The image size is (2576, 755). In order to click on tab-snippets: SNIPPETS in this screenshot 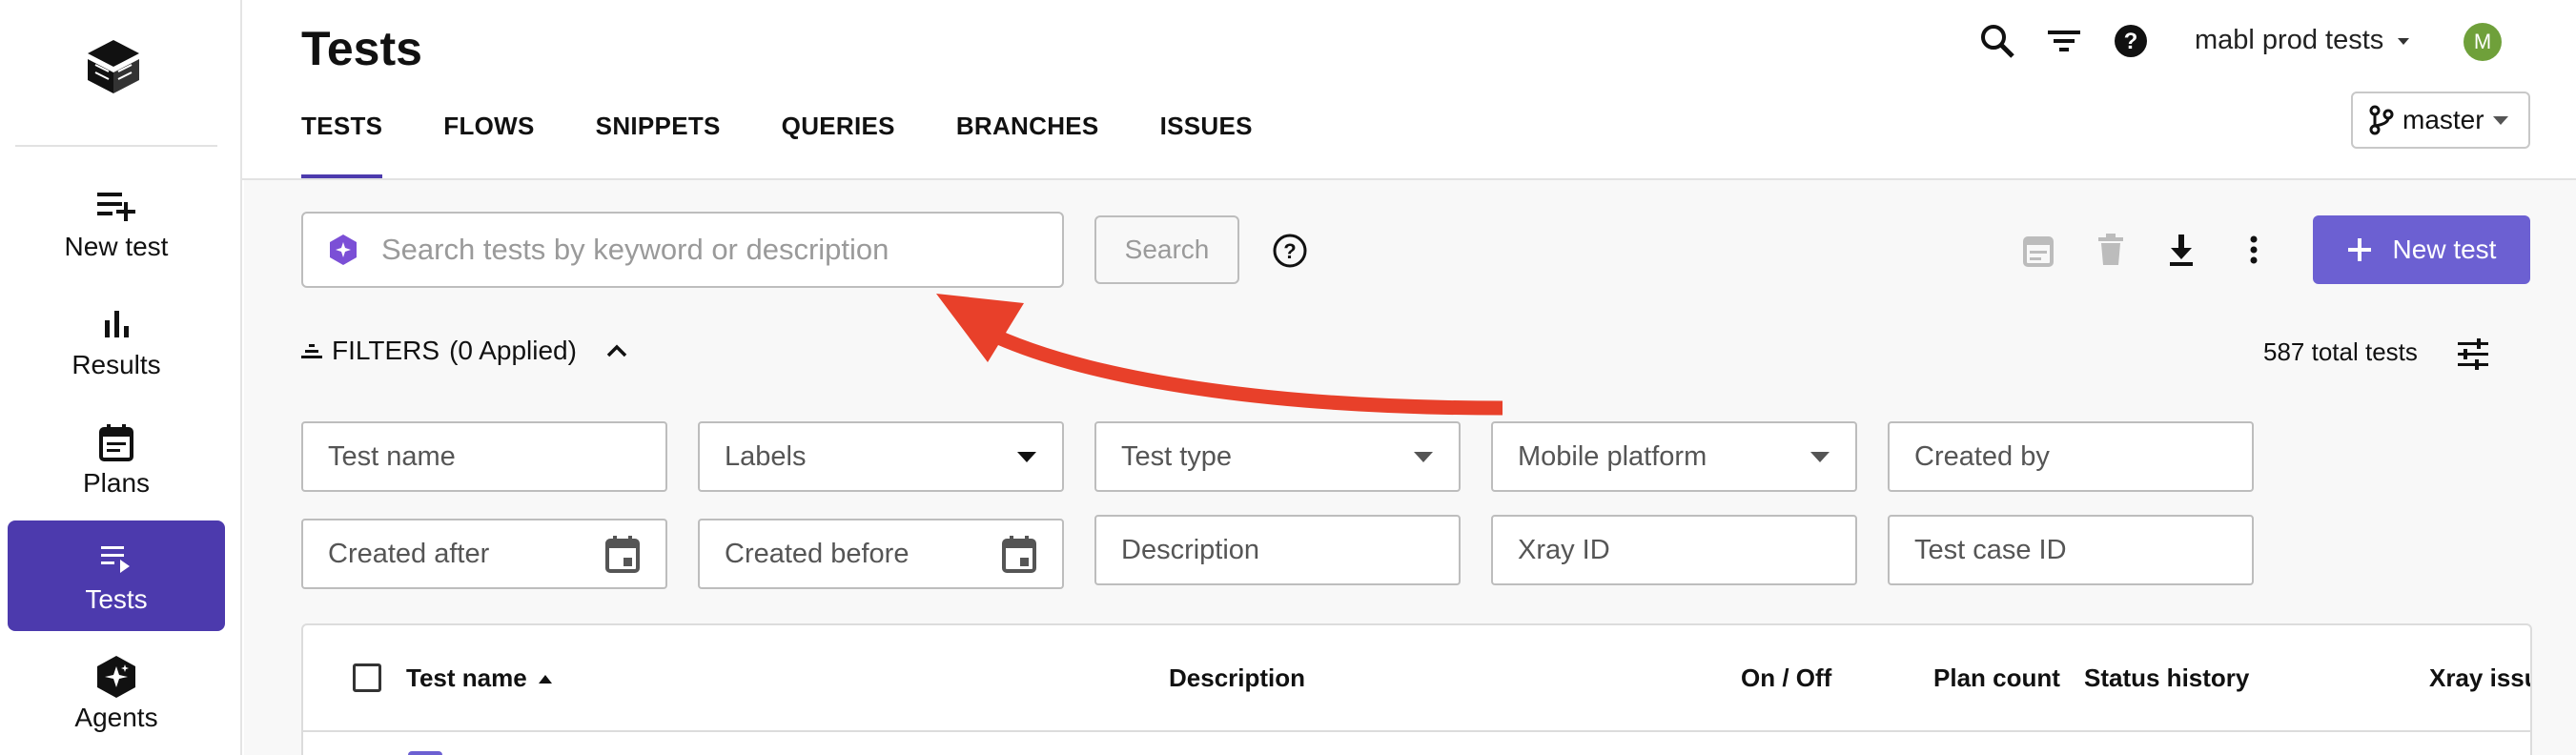, I will do `click(658, 137)`.